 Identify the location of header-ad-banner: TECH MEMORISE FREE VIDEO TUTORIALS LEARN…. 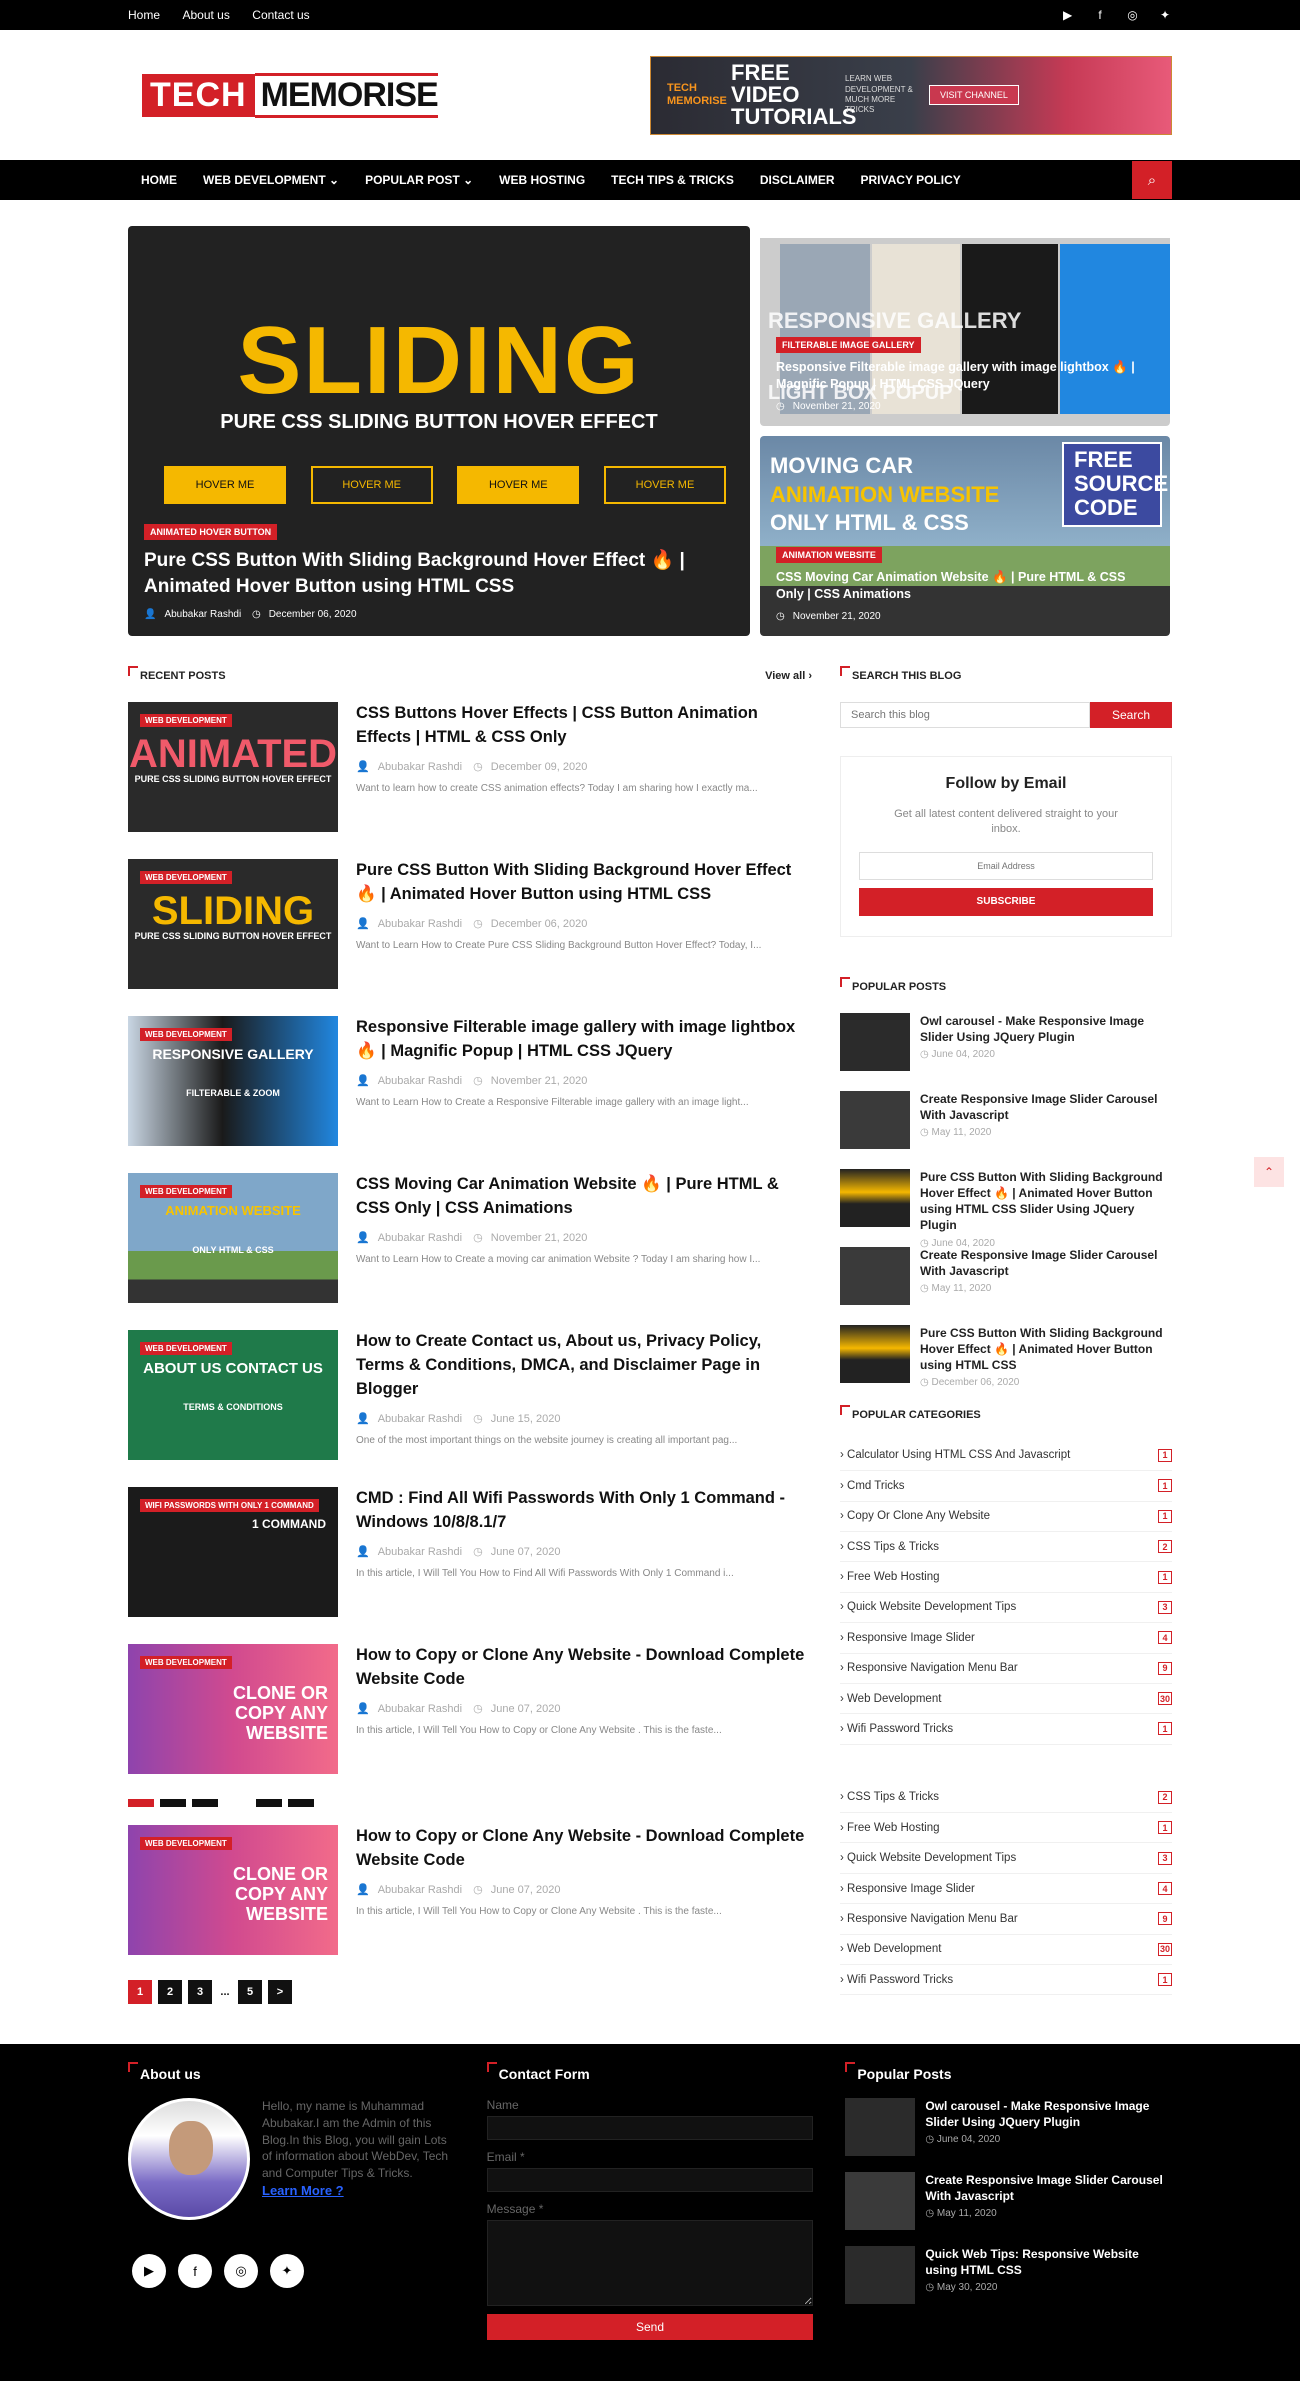
(911, 95).